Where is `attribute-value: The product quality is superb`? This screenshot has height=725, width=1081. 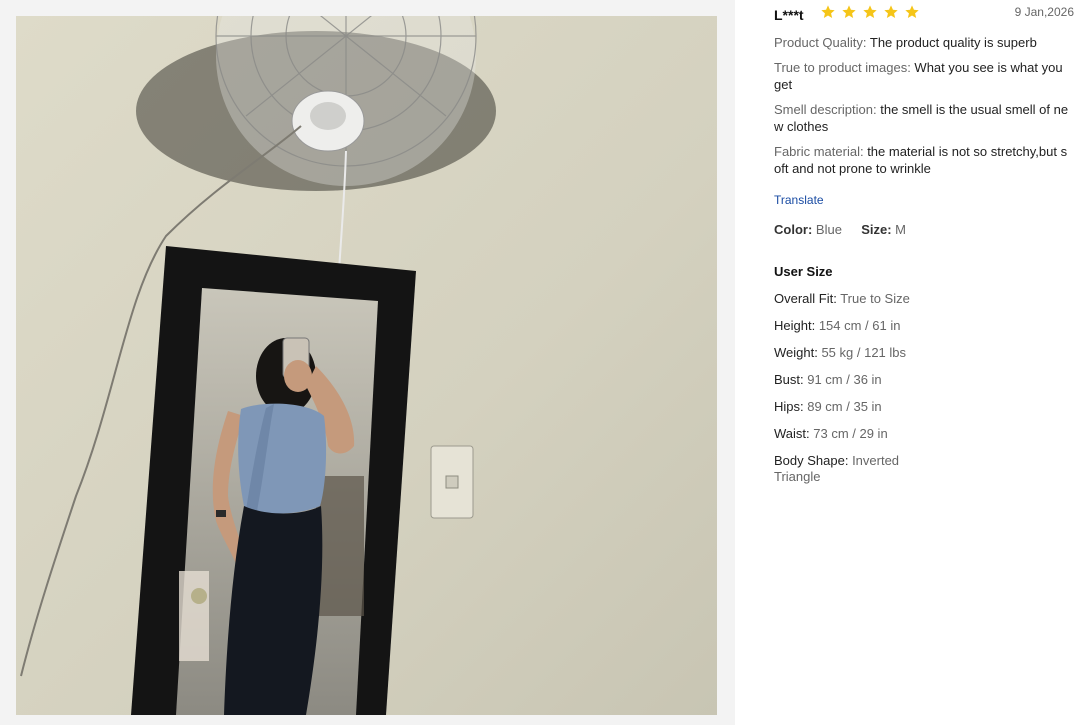 attribute-value: The product quality is superb is located at coordinates (951, 42).